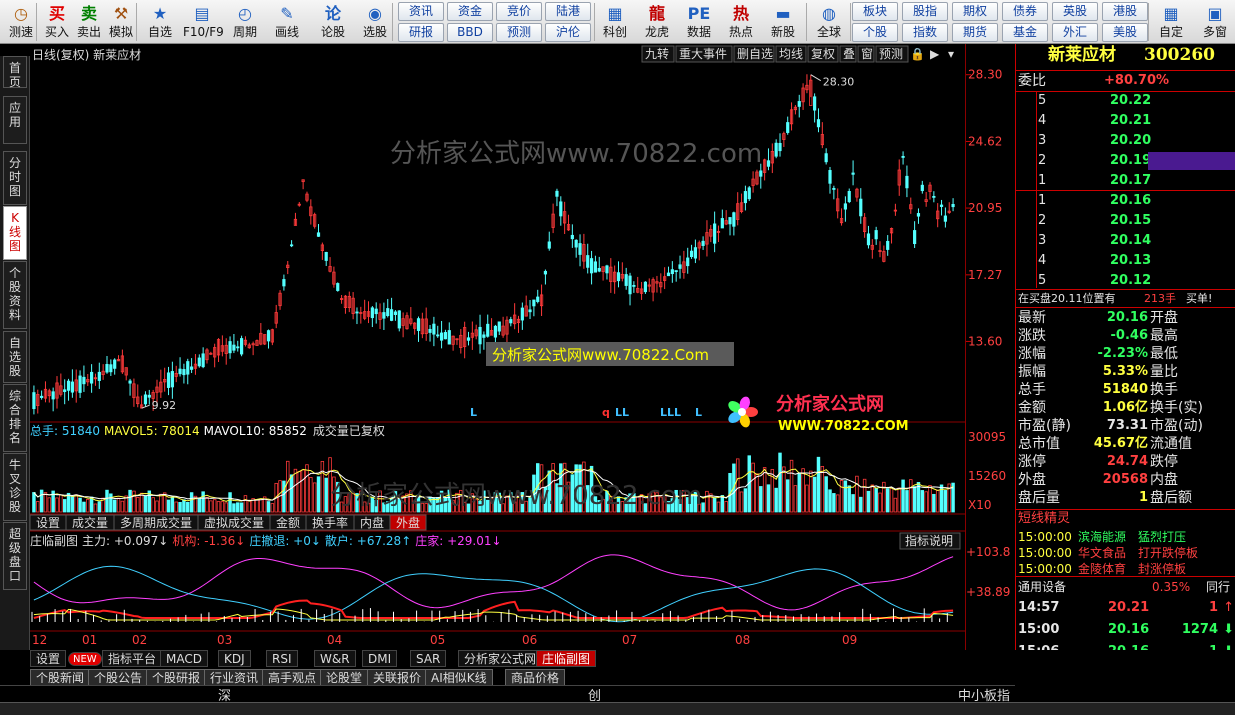 This screenshot has height=715, width=1235. What do you see at coordinates (566, 658) in the screenshot?
I see `indicator-tab: 庄临副图` at bounding box center [566, 658].